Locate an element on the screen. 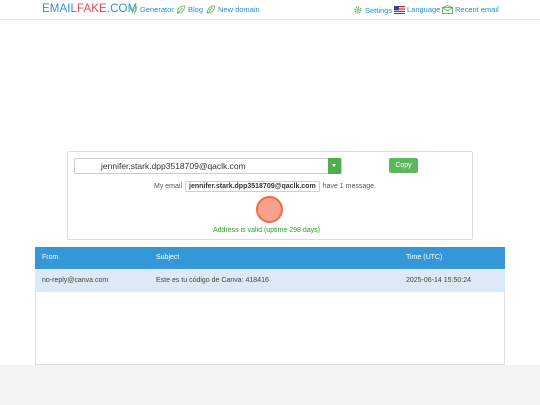  site-logo: EMAILFAKE.COM is located at coordinates (89, 9).